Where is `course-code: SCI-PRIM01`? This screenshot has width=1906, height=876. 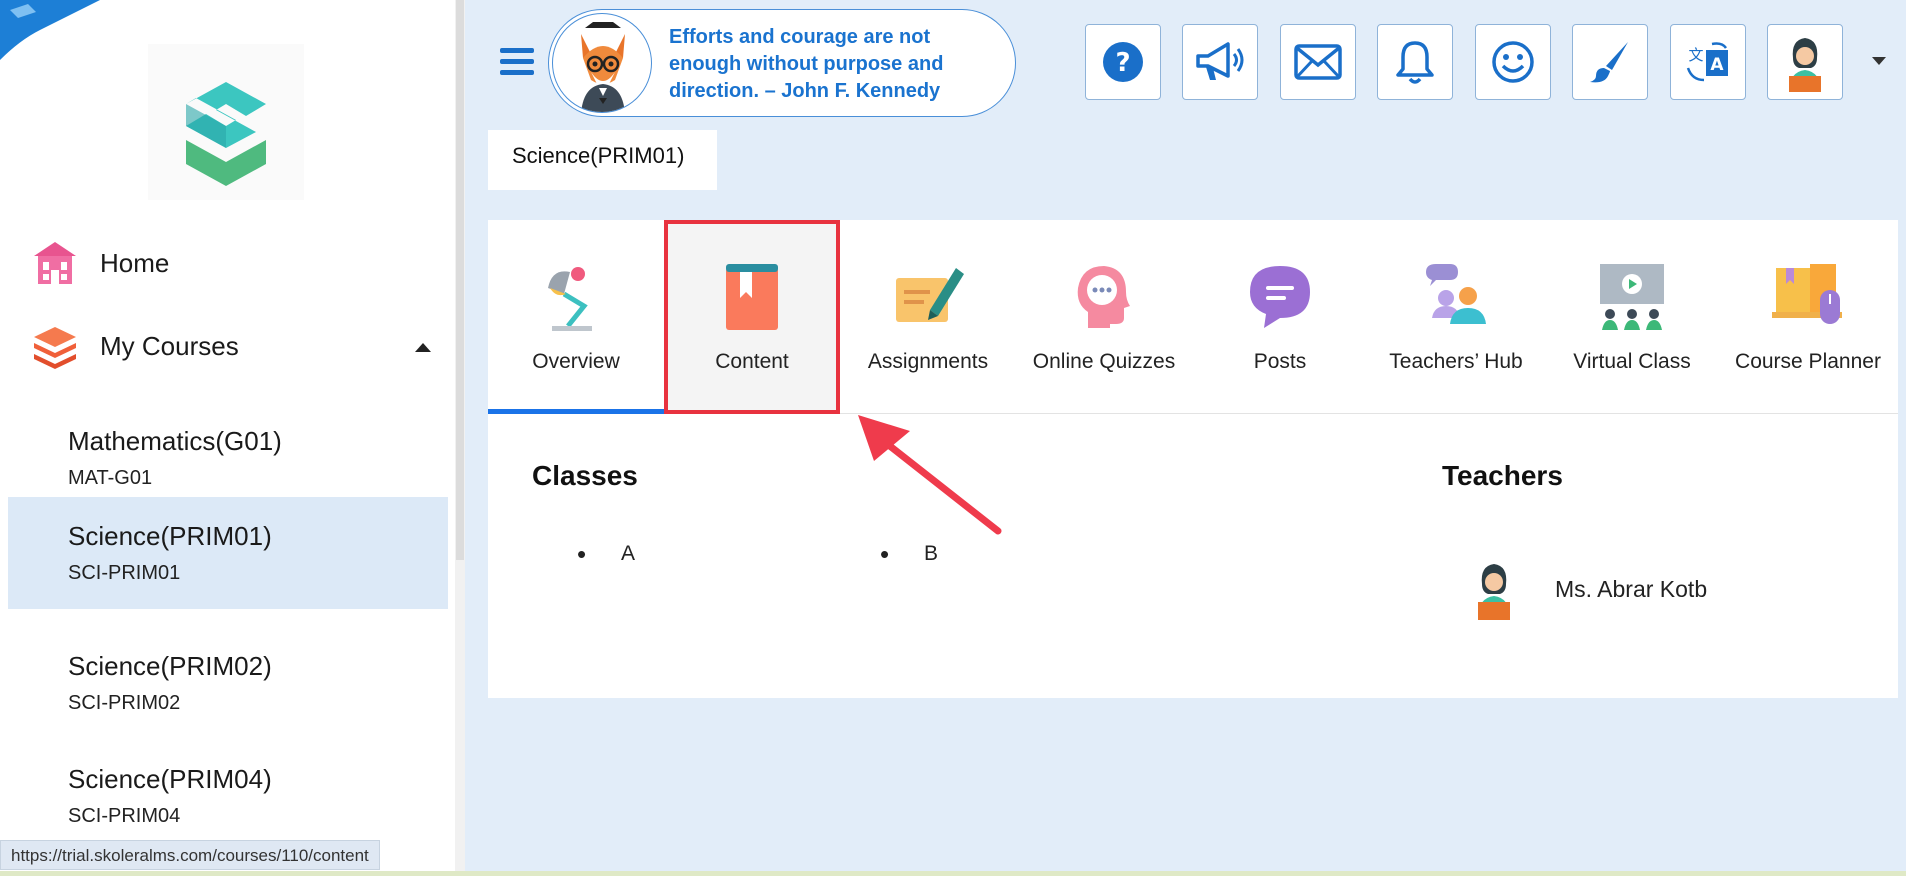
course-code: SCI-PRIM01 is located at coordinates (124, 573).